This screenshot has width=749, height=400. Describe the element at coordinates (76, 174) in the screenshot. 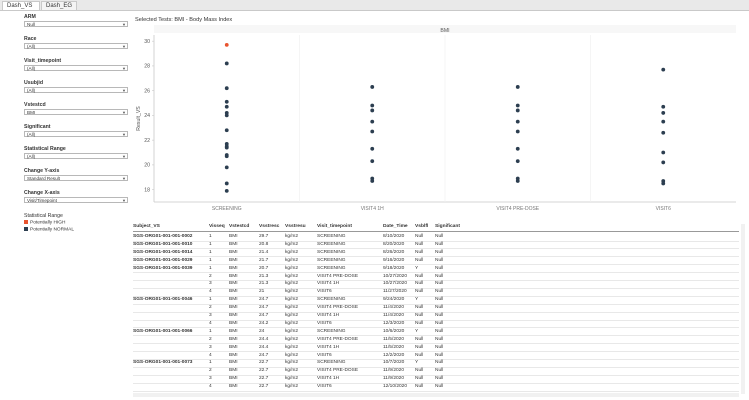

I see `filter-change-y-axis: Change Y-axis Standard Result ▼` at that location.